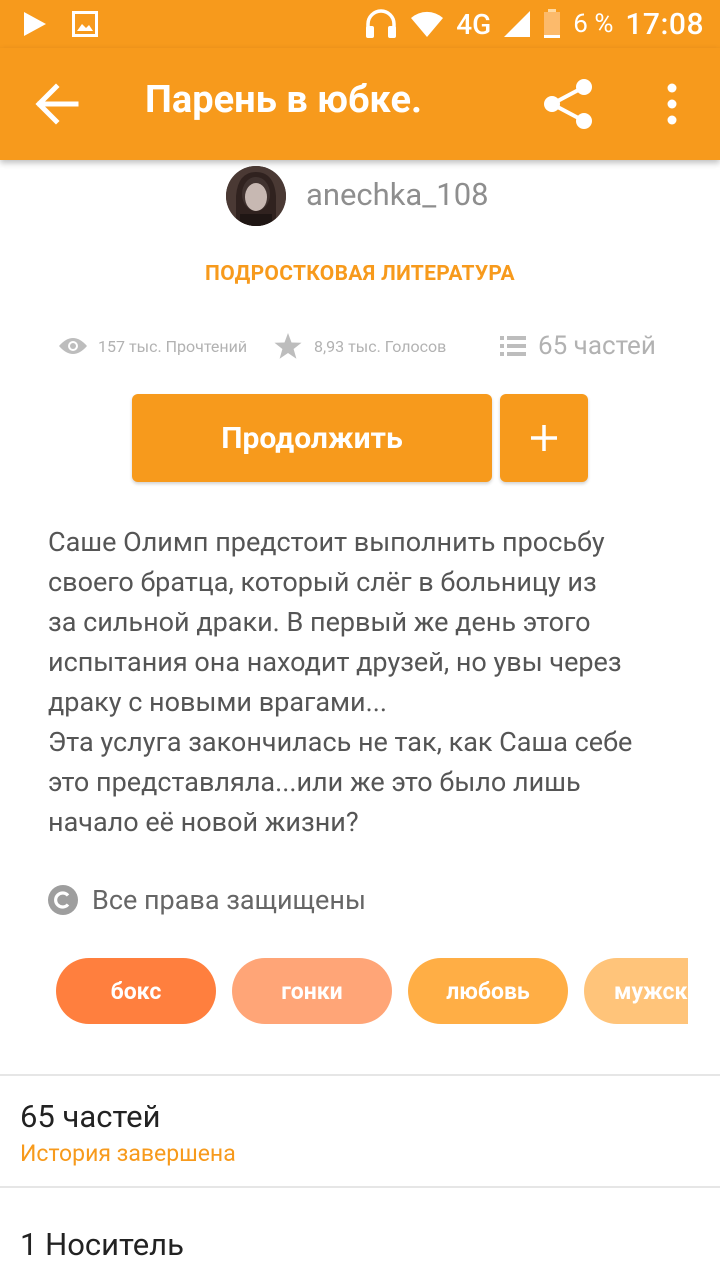 This screenshot has height=1280, width=720. I want to click on list-icon, so click(513, 346).